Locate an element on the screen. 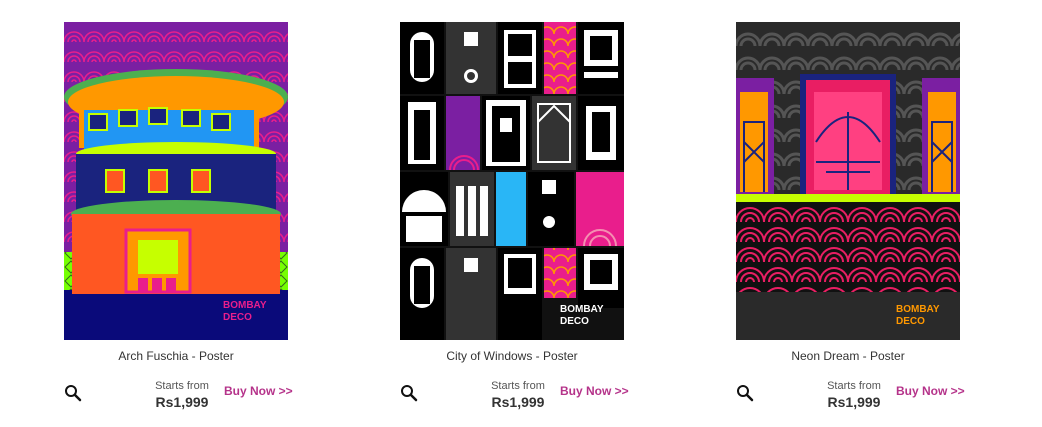  product-title: City of Windows - Poster is located at coordinates (512, 356).